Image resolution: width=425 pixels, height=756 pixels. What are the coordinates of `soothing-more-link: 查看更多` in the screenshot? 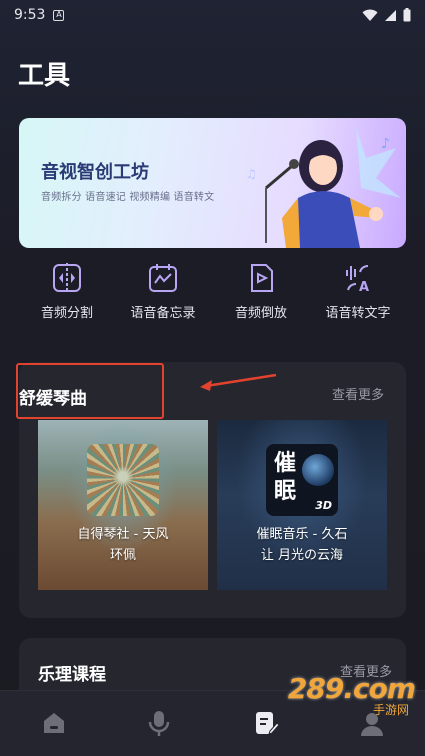 It's located at (358, 393).